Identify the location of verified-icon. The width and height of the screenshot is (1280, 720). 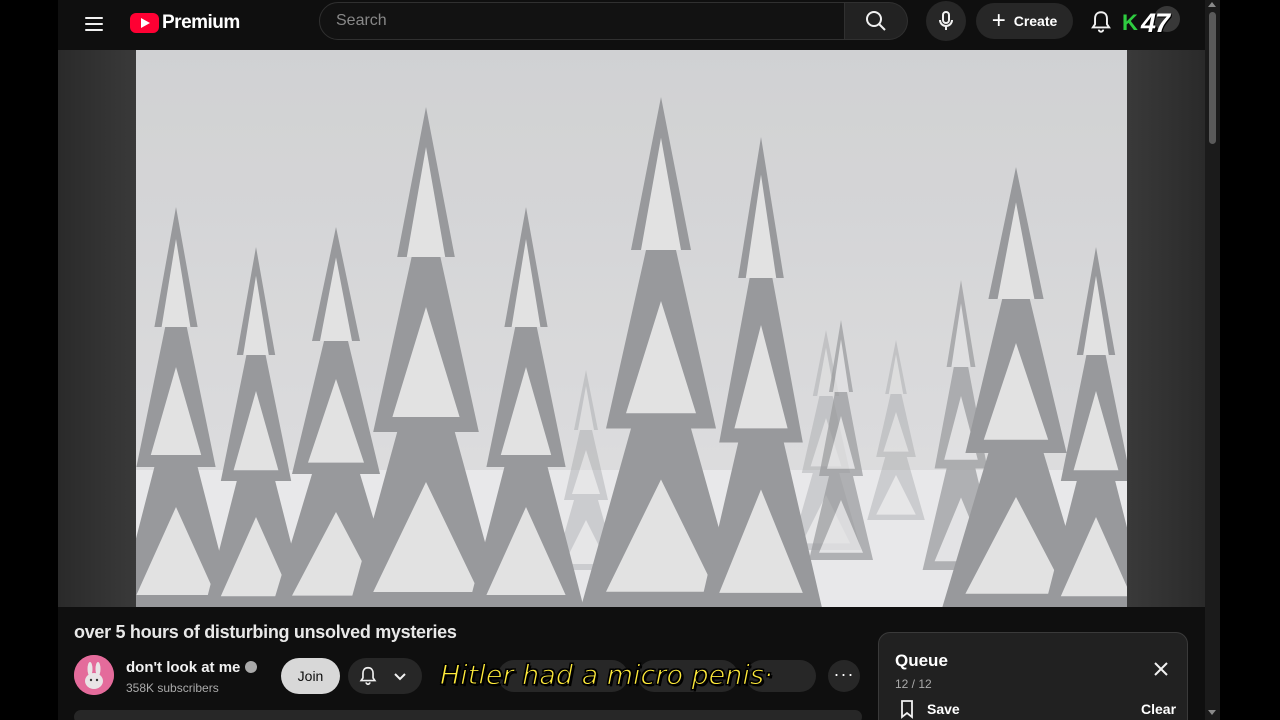
(251, 667).